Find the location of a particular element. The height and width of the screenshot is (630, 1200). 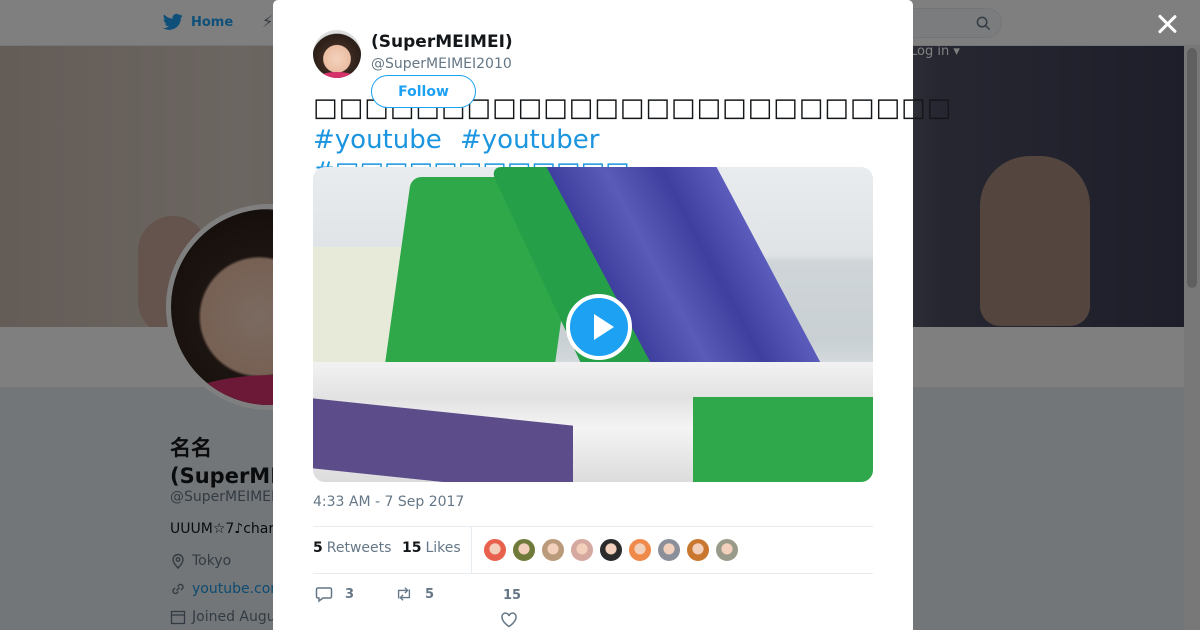

likes-stat: 15 Likes is located at coordinates (431, 548).